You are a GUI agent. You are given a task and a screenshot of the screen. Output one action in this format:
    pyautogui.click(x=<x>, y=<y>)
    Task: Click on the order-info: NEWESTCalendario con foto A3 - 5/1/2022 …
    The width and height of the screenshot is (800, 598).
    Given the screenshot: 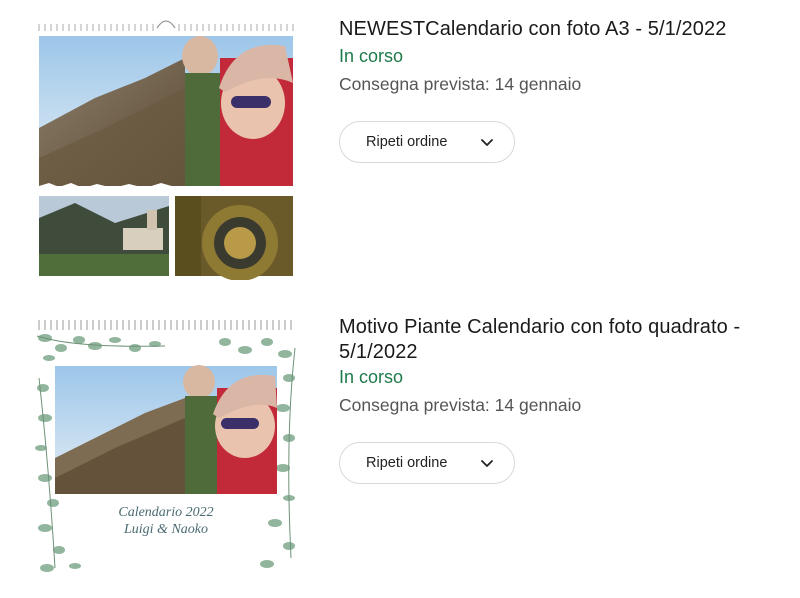 What is the action you would take?
    pyautogui.click(x=564, y=90)
    